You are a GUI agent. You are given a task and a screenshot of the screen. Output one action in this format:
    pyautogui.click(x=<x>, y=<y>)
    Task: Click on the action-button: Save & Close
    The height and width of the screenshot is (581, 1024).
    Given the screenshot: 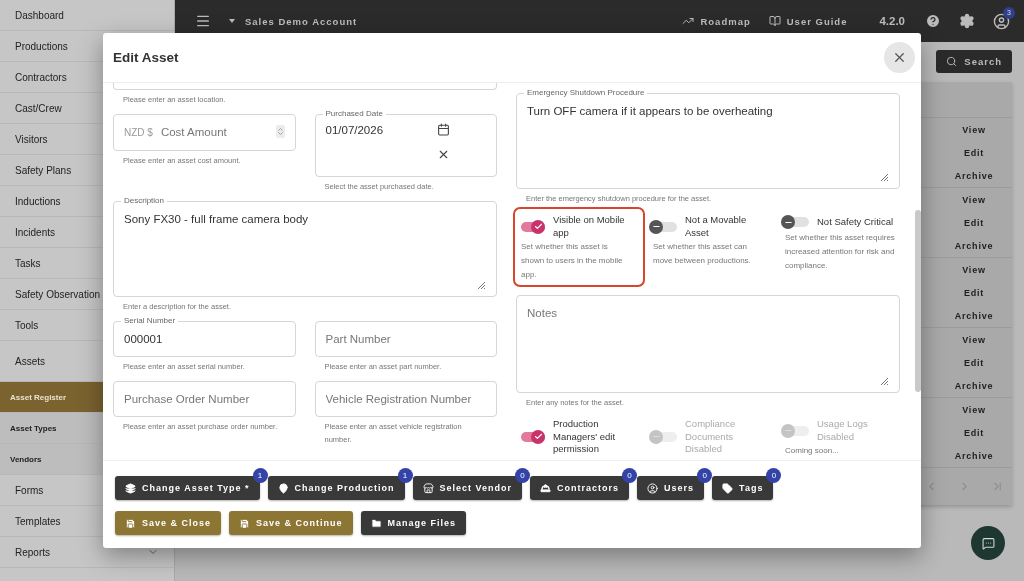 What is the action you would take?
    pyautogui.click(x=168, y=523)
    